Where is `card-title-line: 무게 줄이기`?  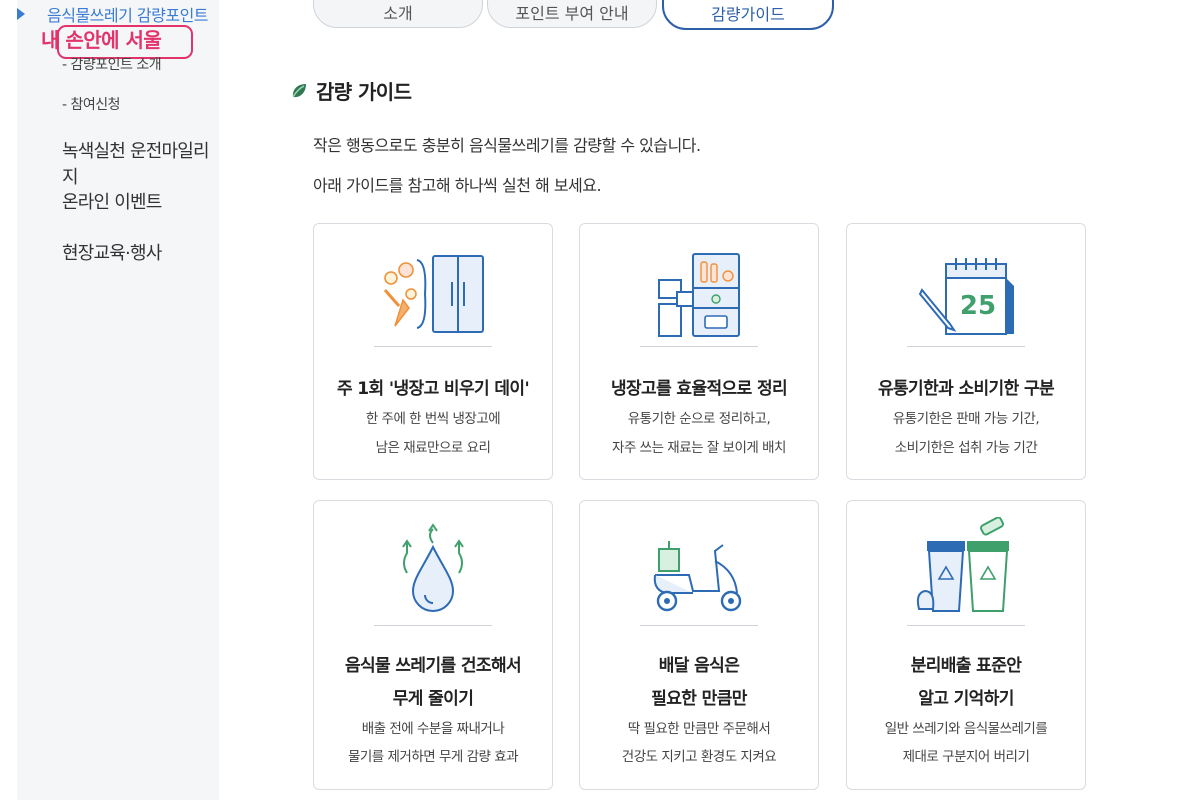
card-title-line: 무게 줄이기 is located at coordinates (433, 699).